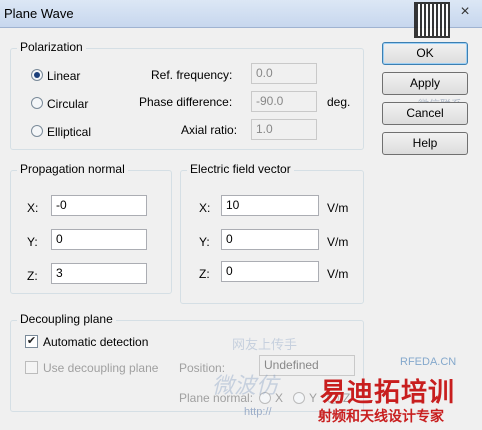 The width and height of the screenshot is (482, 430). What do you see at coordinates (204, 274) in the screenshot?
I see `efield-z-label: Z:` at bounding box center [204, 274].